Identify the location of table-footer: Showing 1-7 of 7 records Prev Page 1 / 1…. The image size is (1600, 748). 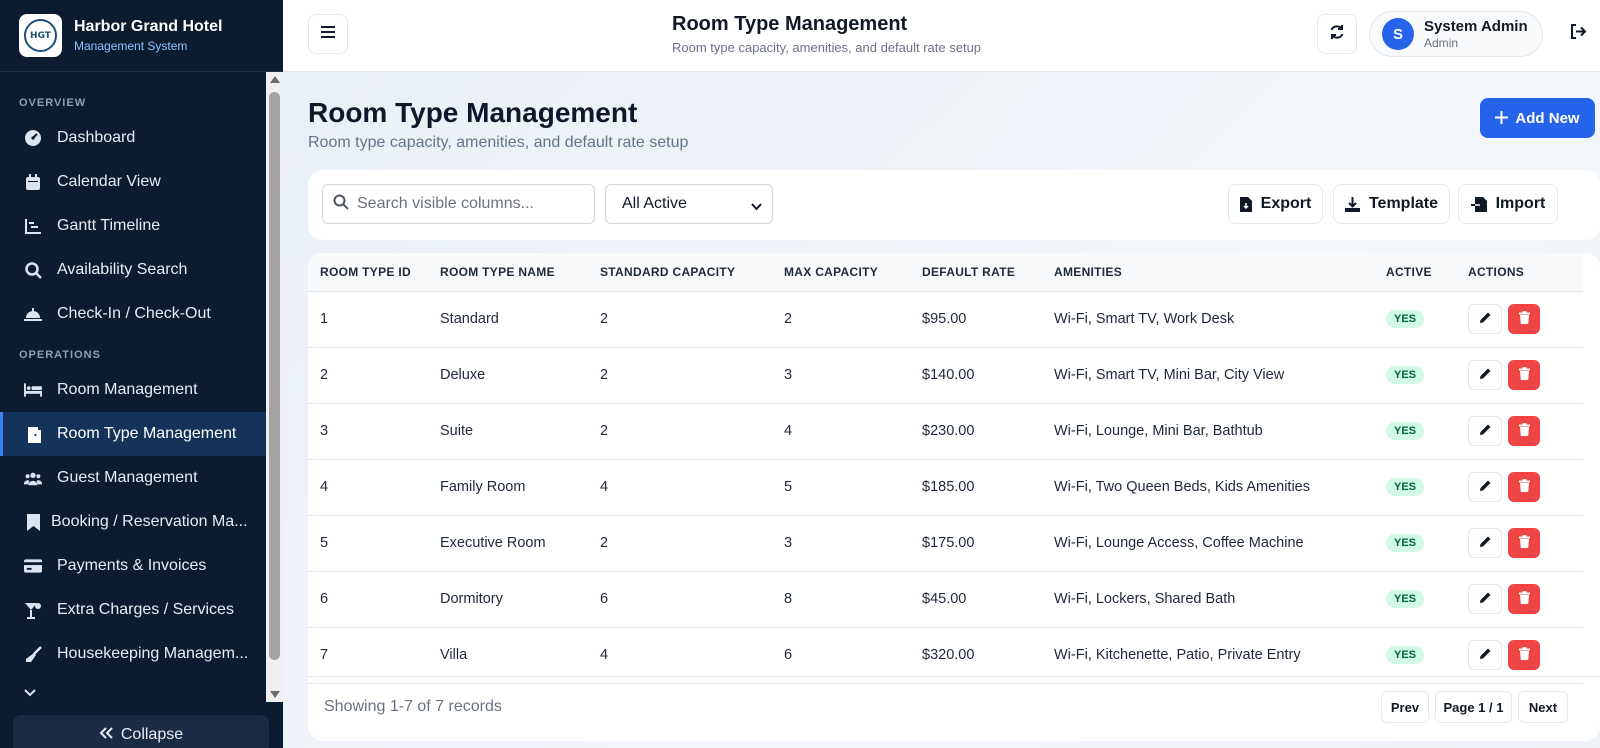
(954, 708).